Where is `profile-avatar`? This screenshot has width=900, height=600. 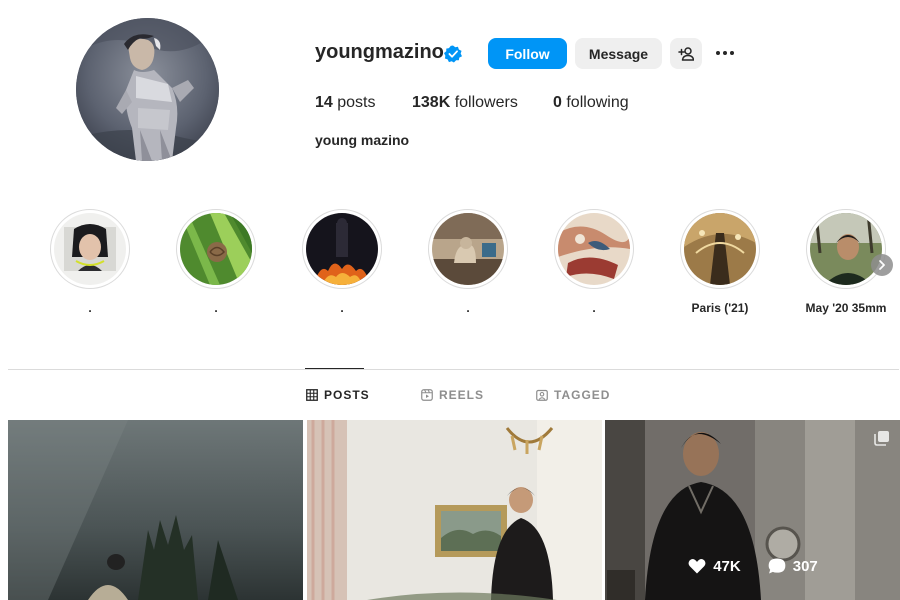 profile-avatar is located at coordinates (147, 89).